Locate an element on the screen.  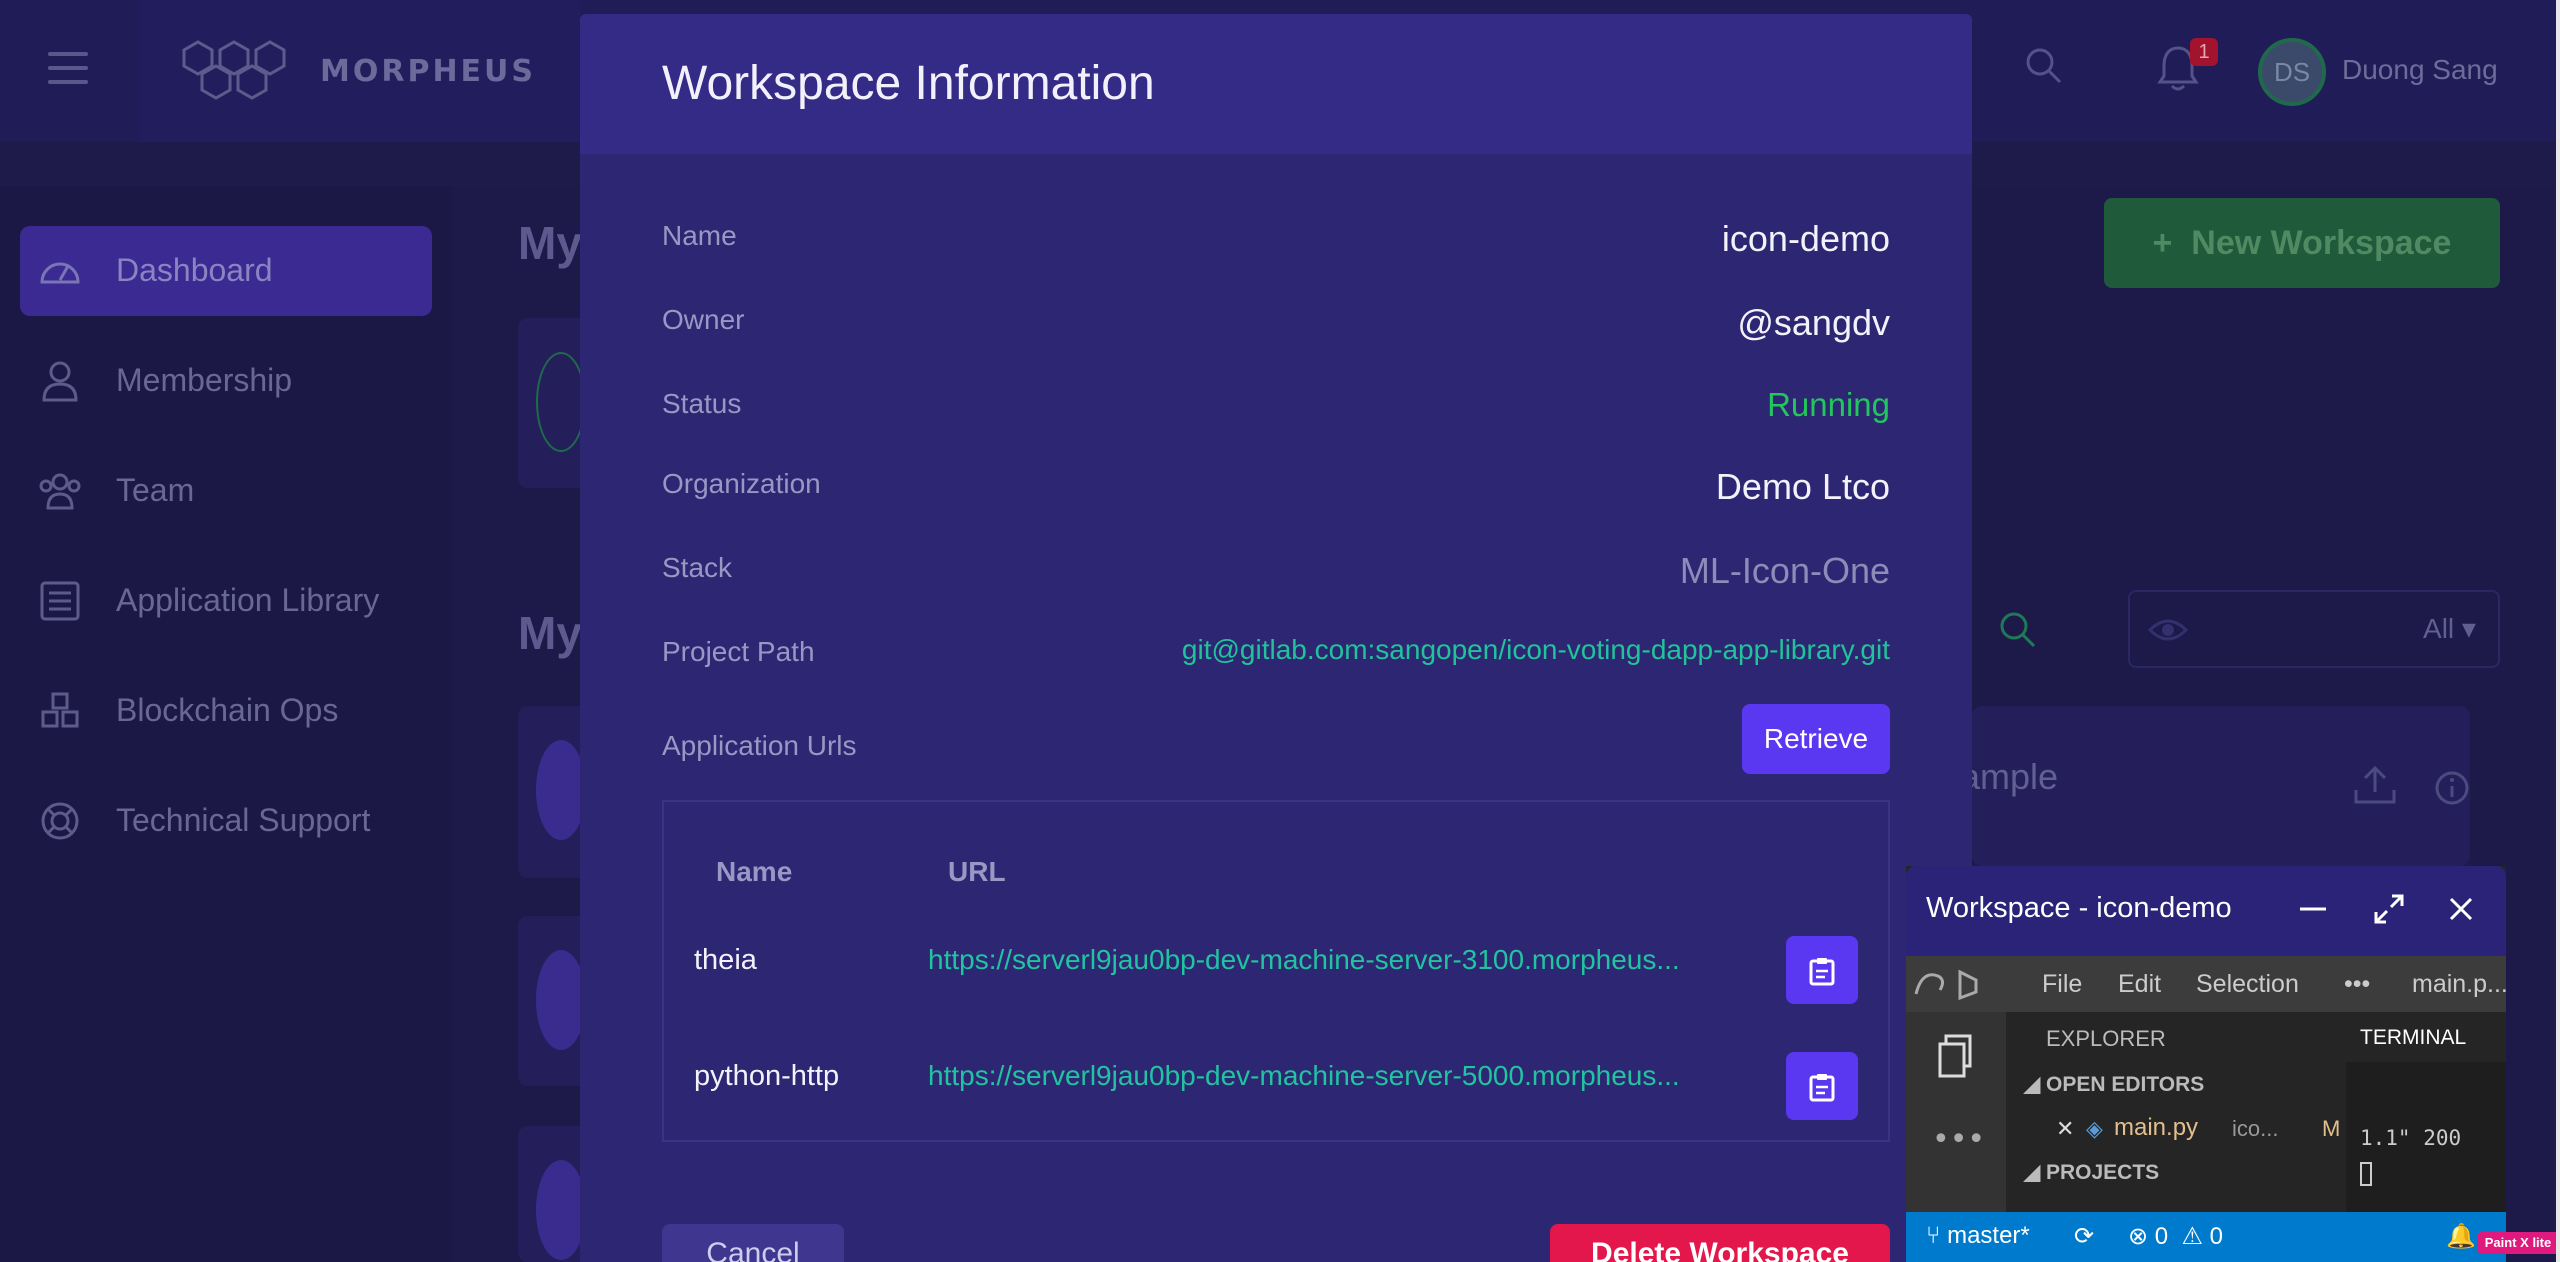
sidebar-item-label: Membership is located at coordinates (204, 380).